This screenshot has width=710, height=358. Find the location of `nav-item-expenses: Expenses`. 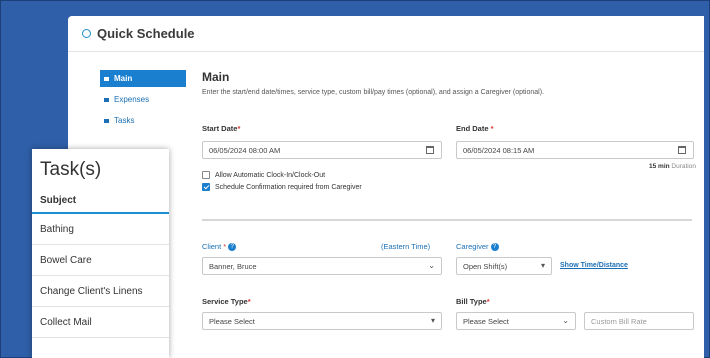

nav-item-expenses: Expenses is located at coordinates (143, 99).